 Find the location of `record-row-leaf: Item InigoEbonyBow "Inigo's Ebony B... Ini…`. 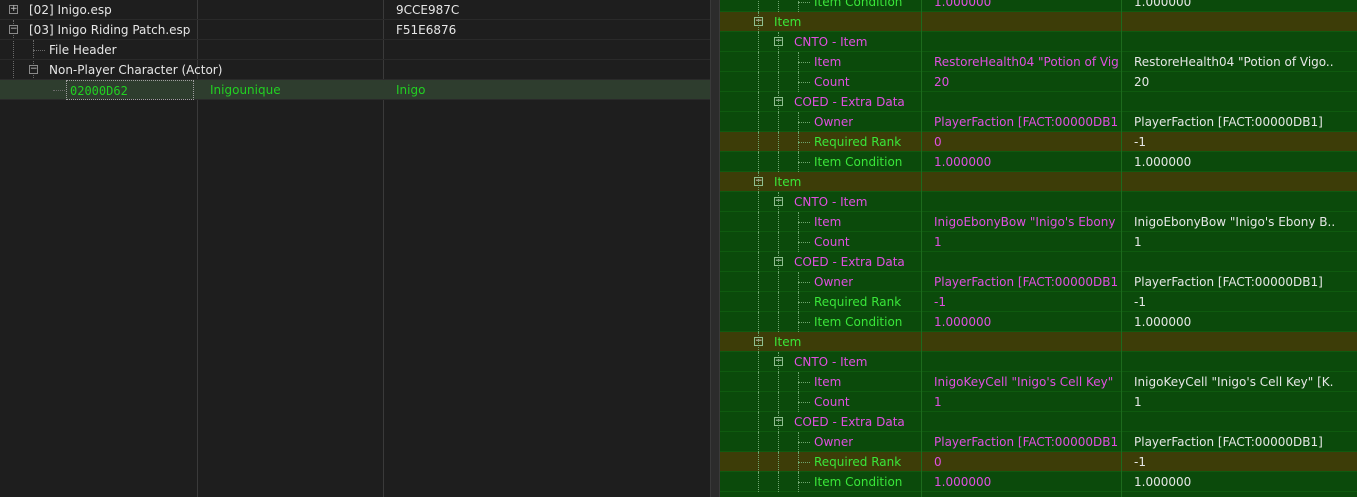

record-row-leaf: Item InigoEbonyBow "Inigo's Ebony B... Ini… is located at coordinates (1038, 222).